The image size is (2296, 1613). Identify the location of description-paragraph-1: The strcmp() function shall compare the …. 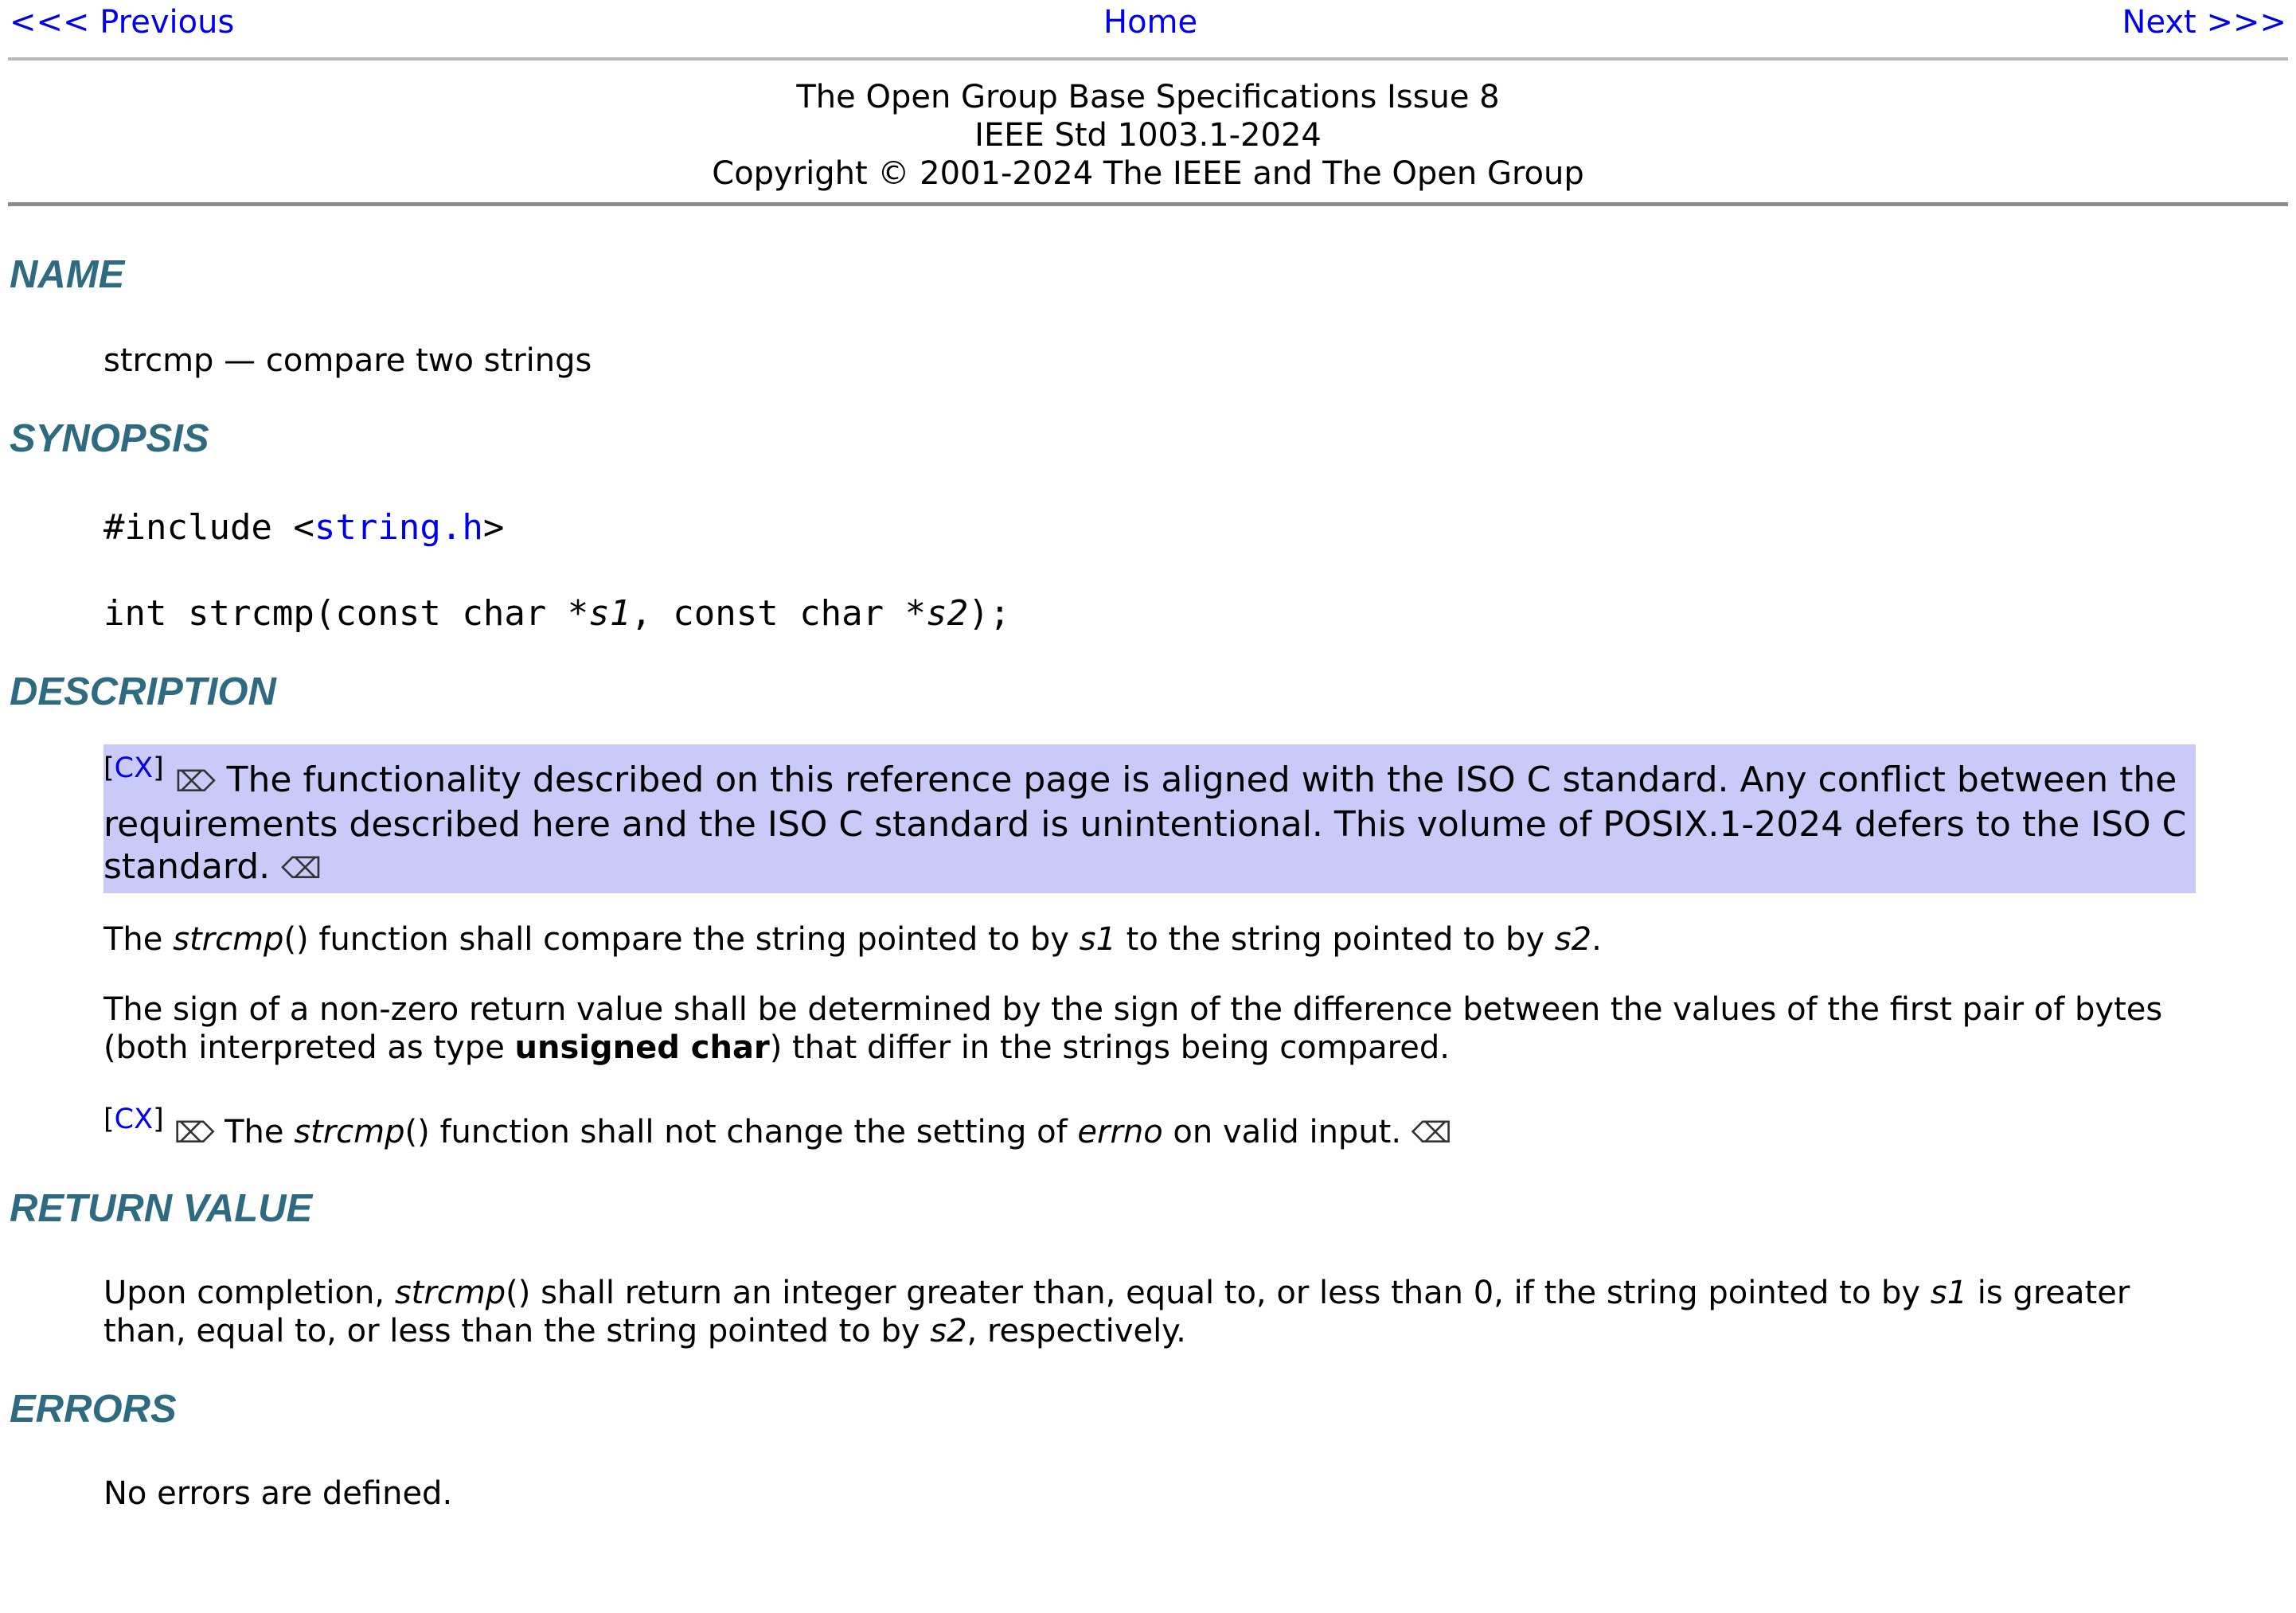
(1151, 939).